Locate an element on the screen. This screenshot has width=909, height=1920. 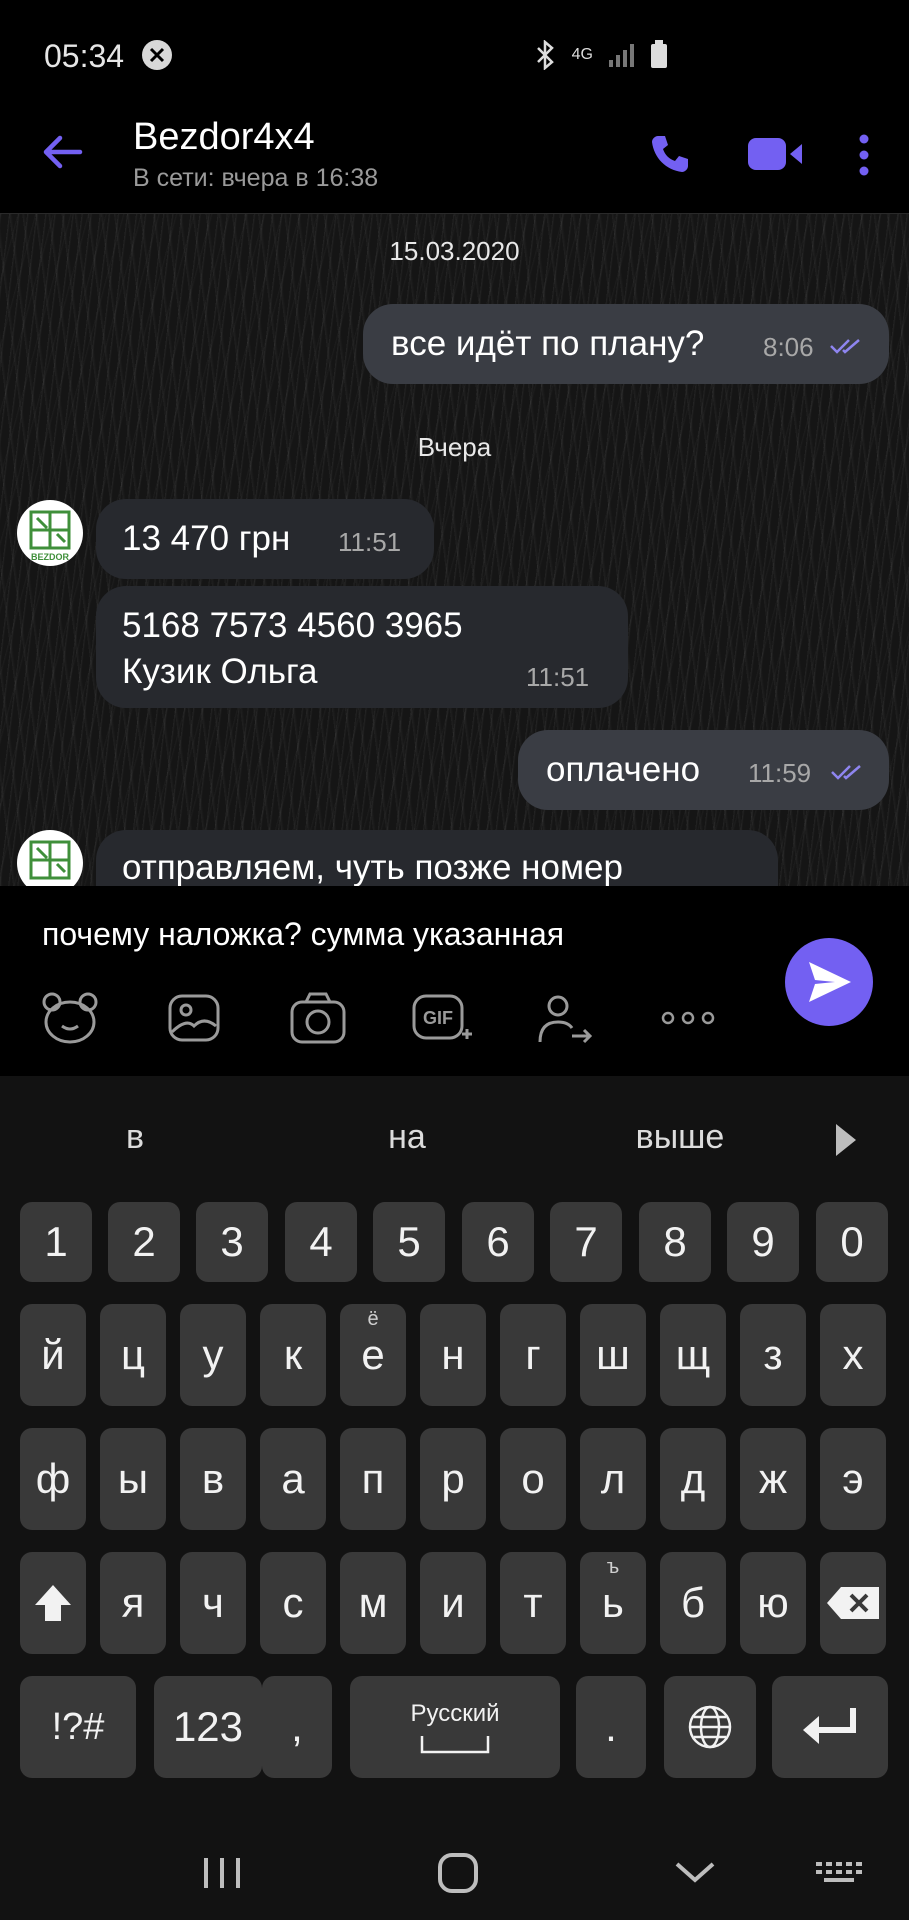
keyboard-switch-button is located at coordinates (840, 1873).